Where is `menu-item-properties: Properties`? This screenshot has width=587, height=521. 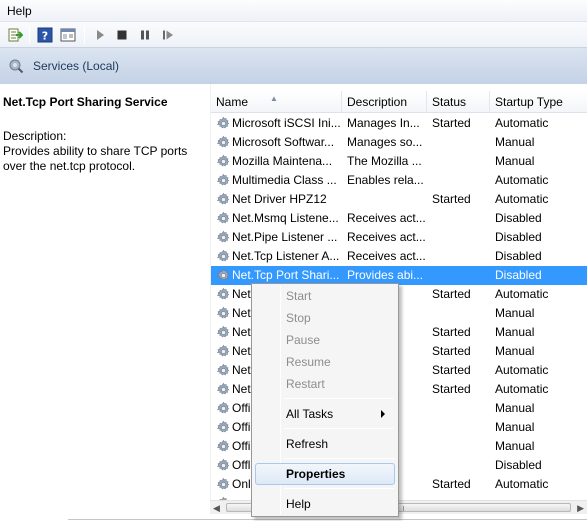 menu-item-properties: Properties is located at coordinates (325, 474).